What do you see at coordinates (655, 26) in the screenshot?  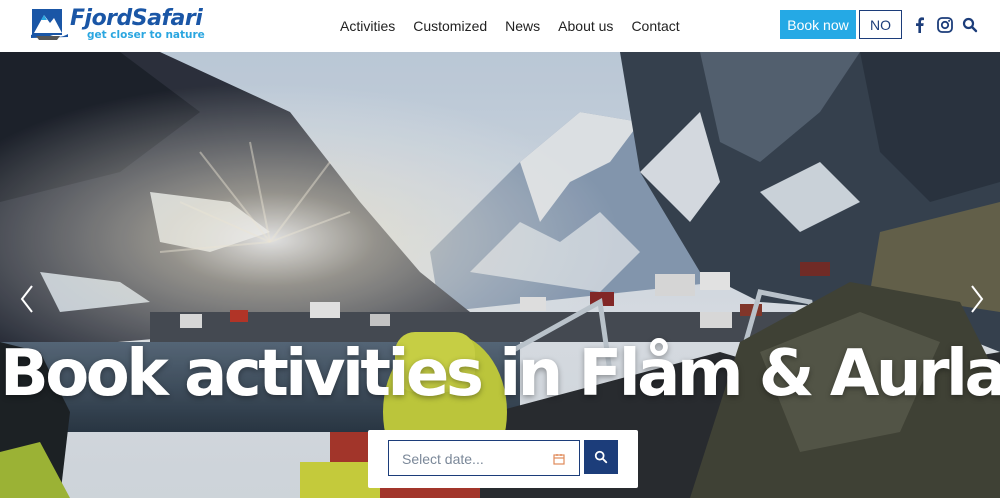 I see `nav-item-contact: Contact` at bounding box center [655, 26].